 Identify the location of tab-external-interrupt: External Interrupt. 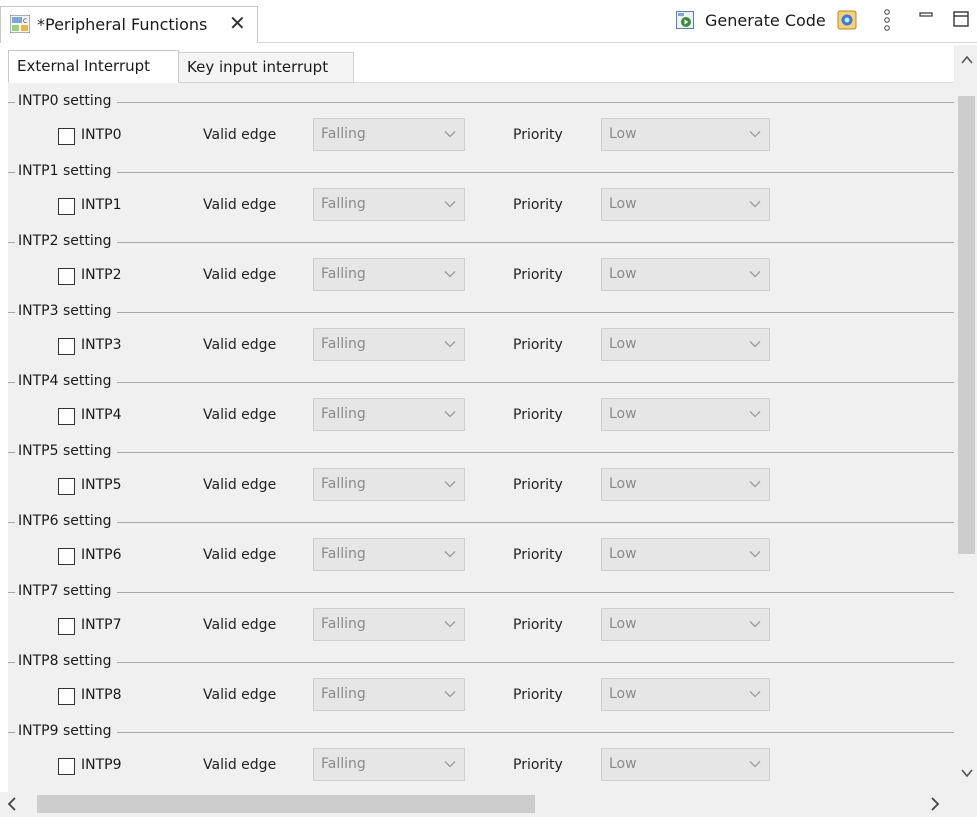
(93, 66).